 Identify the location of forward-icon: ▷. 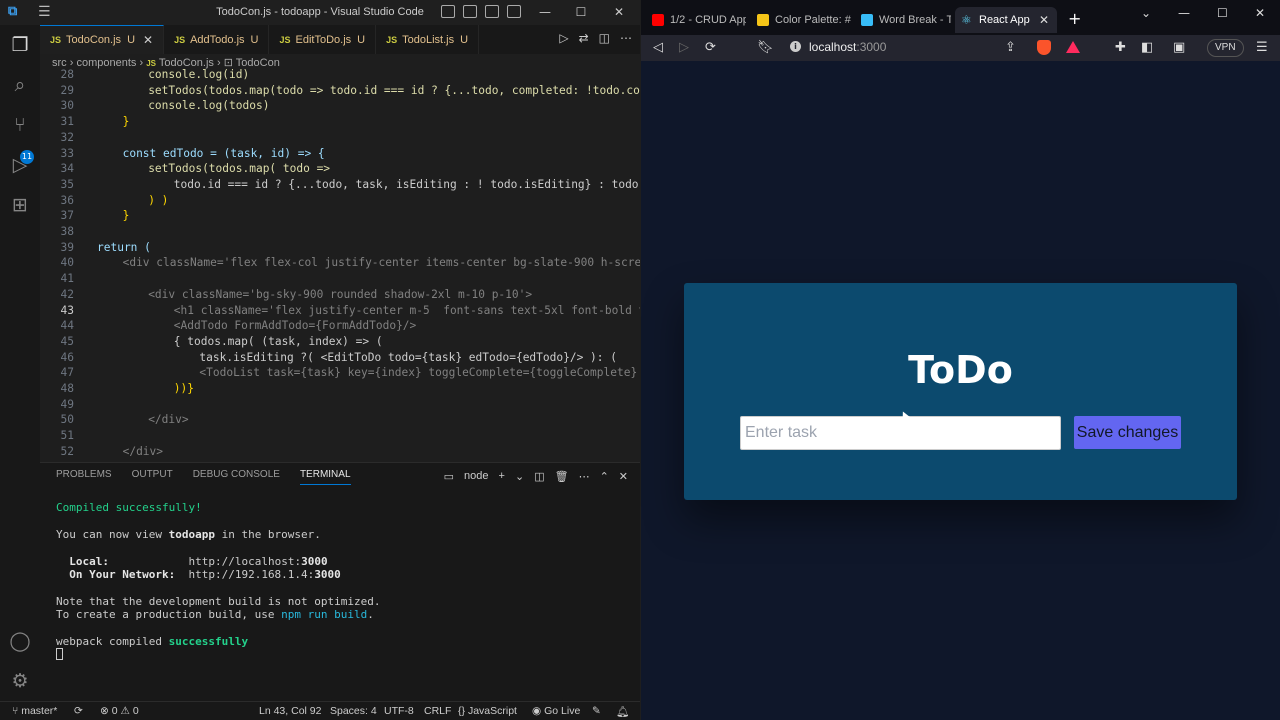
(684, 48).